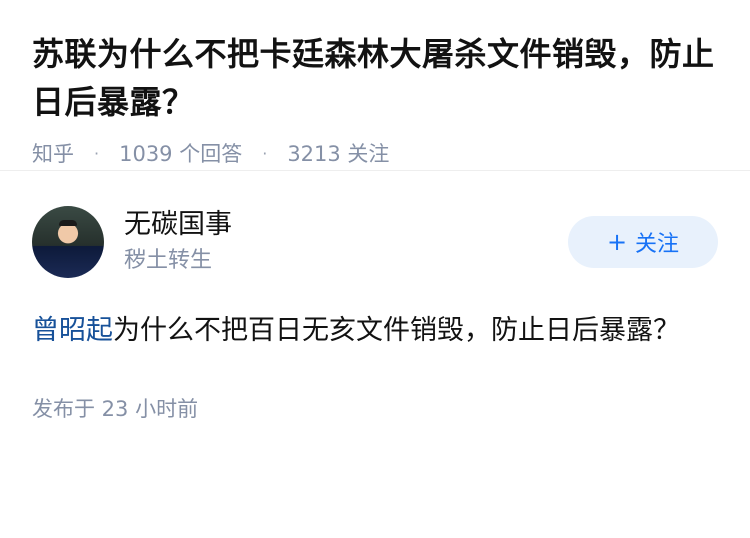 The width and height of the screenshot is (750, 538). Describe the element at coordinates (375, 170) in the screenshot. I see `divider` at that location.